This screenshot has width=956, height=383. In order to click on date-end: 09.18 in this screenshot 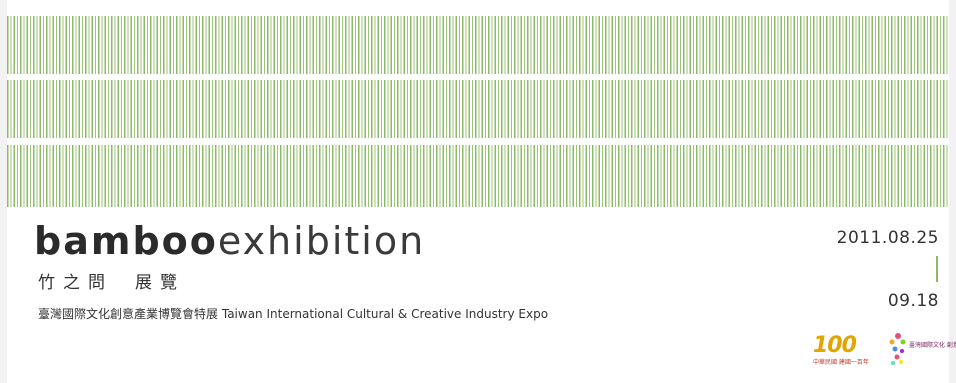, I will do `click(913, 301)`.